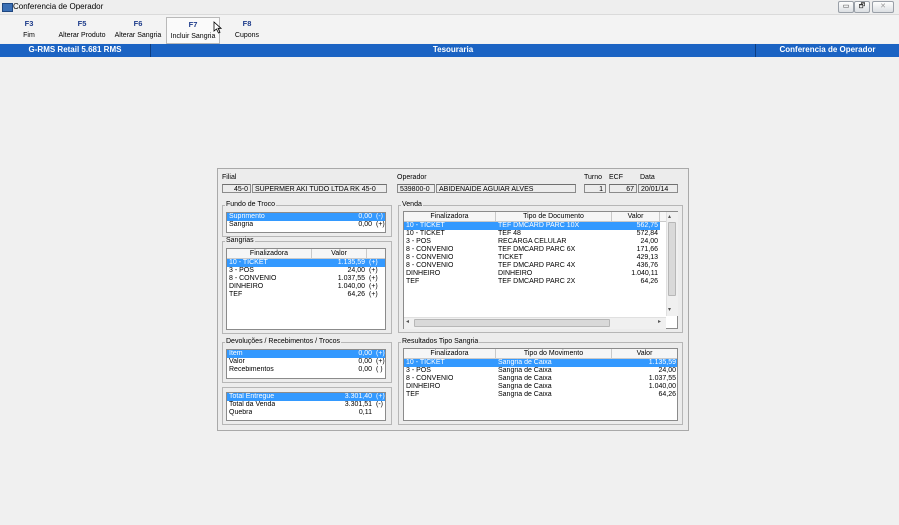  Describe the element at coordinates (532, 258) in the screenshot. I see `table-row: 8 - CONVENIO TICKET 429,13` at that location.